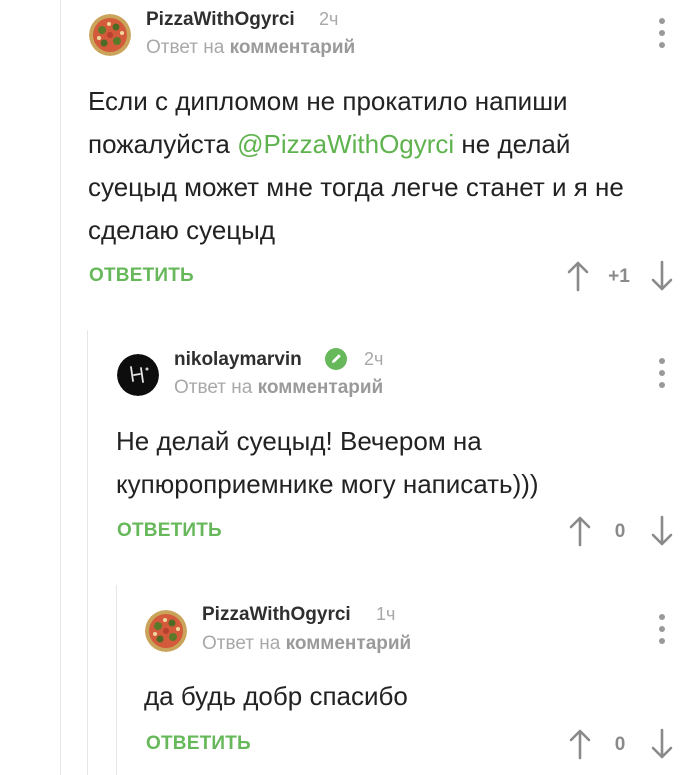 This screenshot has width=700, height=775. I want to click on comment-time: 1ч, so click(386, 614).